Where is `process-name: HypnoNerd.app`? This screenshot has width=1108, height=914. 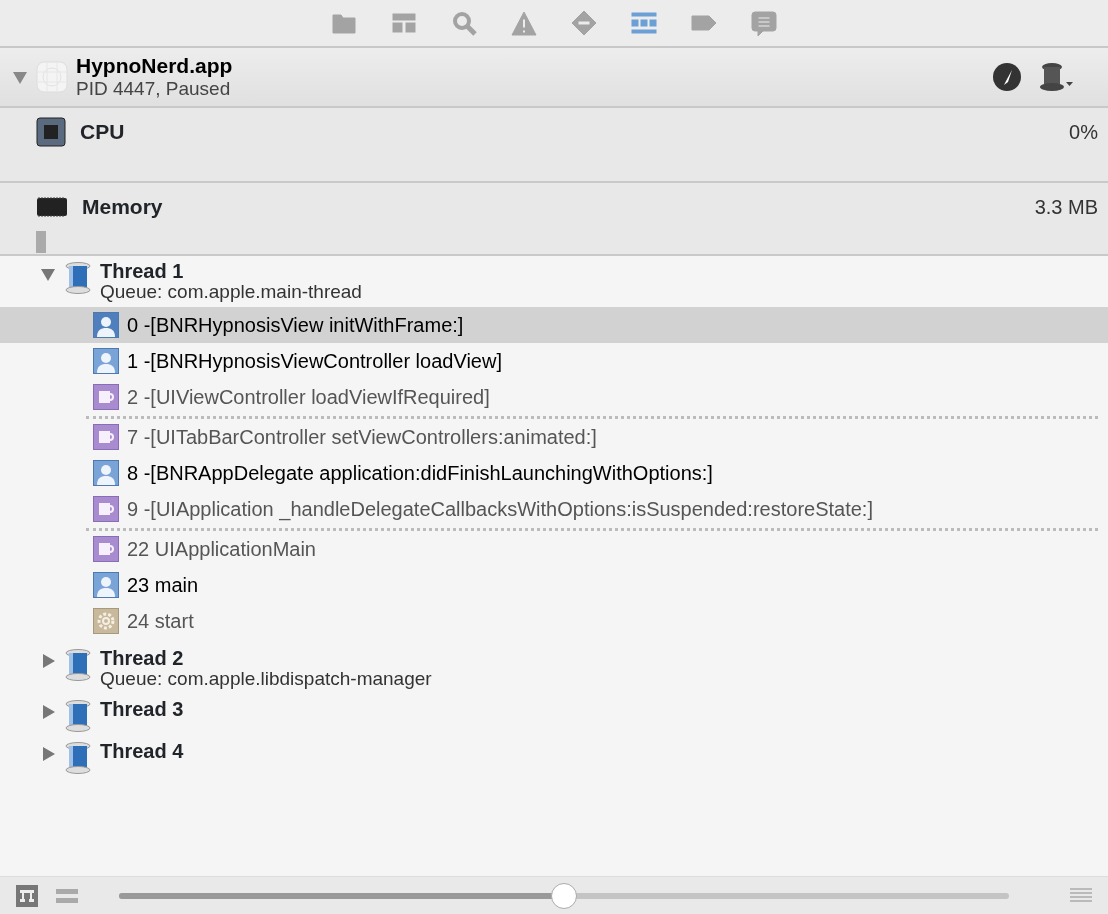 process-name: HypnoNerd.app is located at coordinates (154, 66).